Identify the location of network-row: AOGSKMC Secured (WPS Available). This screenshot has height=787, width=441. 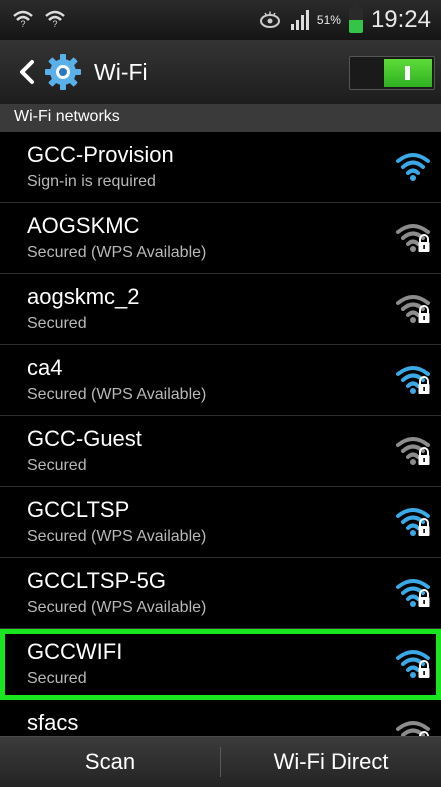
(220, 238).